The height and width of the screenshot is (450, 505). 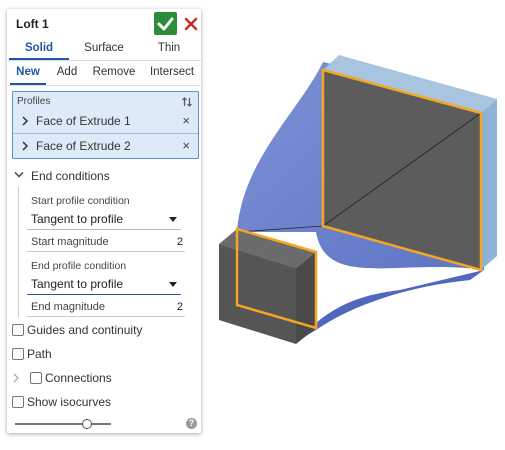 What do you see at coordinates (390, 306) in the screenshot?
I see `loft-lower-surface` at bounding box center [390, 306].